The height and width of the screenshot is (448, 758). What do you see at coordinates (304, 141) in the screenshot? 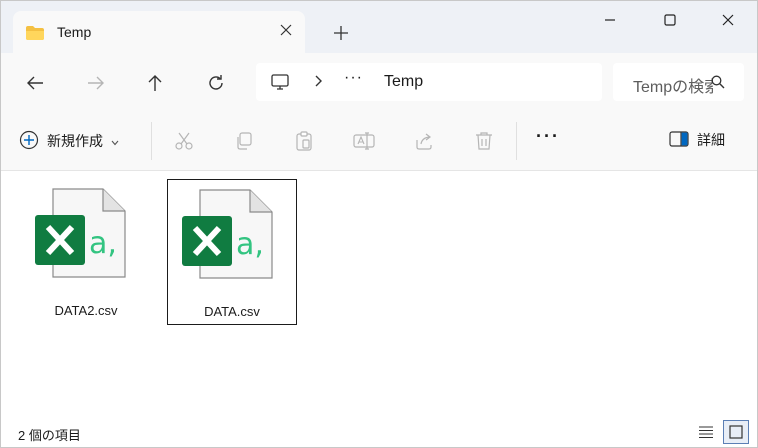
I see `paste-icon` at bounding box center [304, 141].